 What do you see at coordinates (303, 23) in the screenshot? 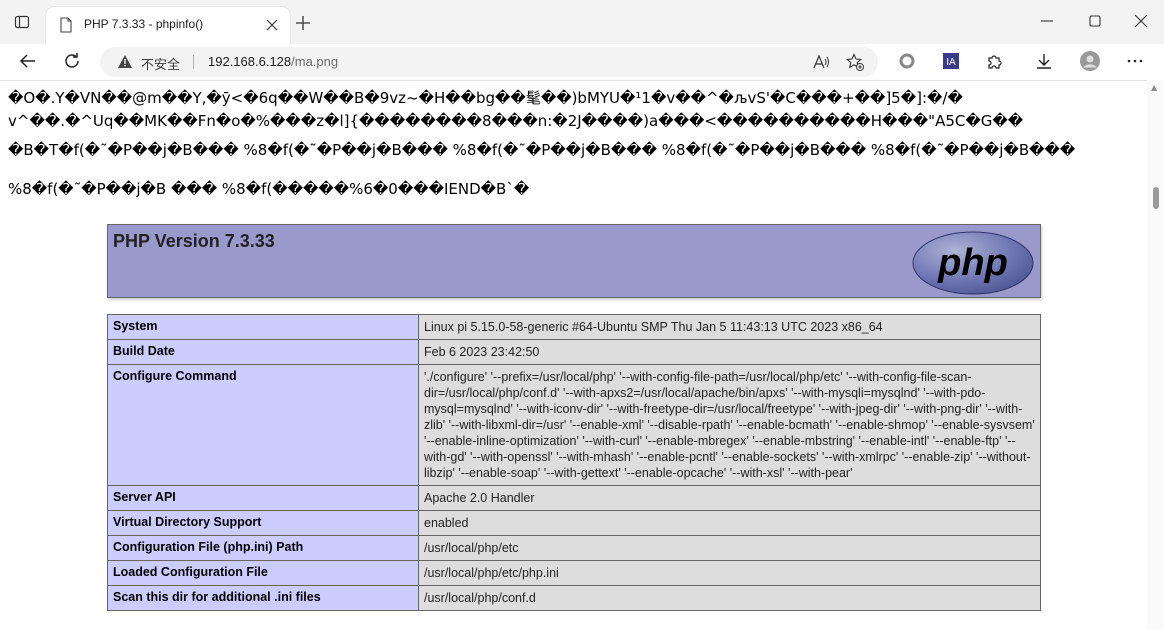
I see `new-tab-icon` at bounding box center [303, 23].